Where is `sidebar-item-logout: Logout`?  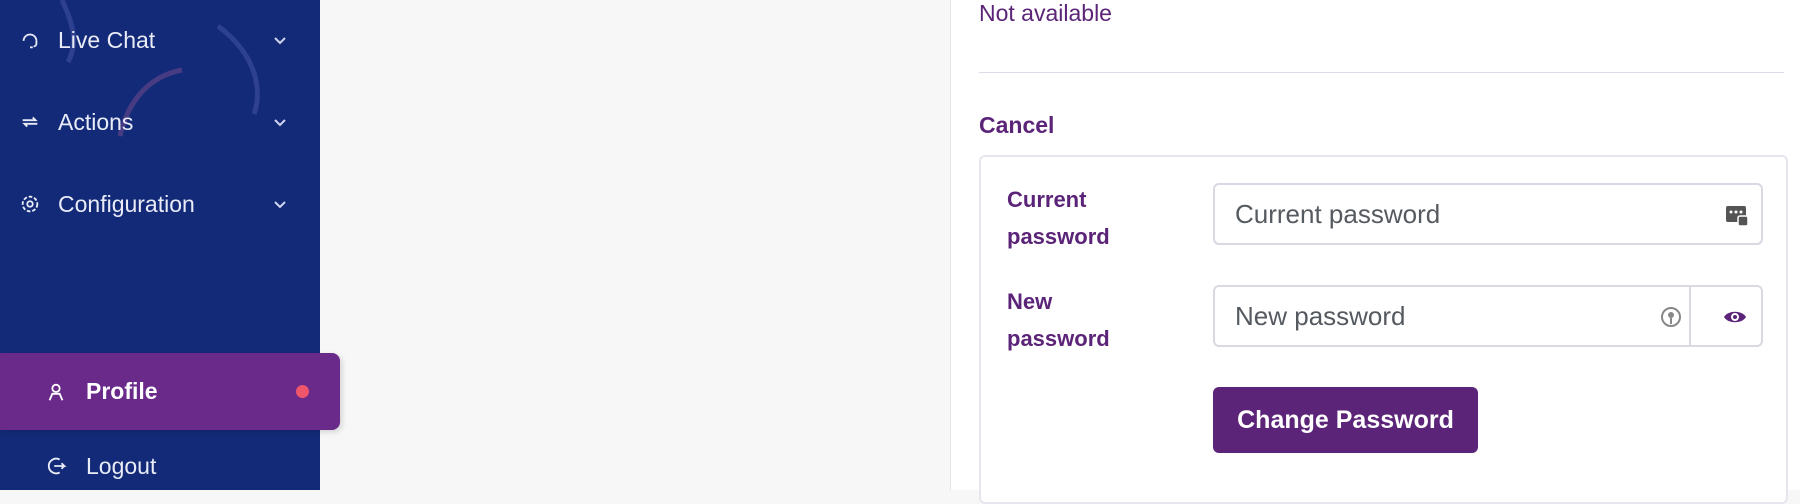 sidebar-item-logout: Logout is located at coordinates (160, 466).